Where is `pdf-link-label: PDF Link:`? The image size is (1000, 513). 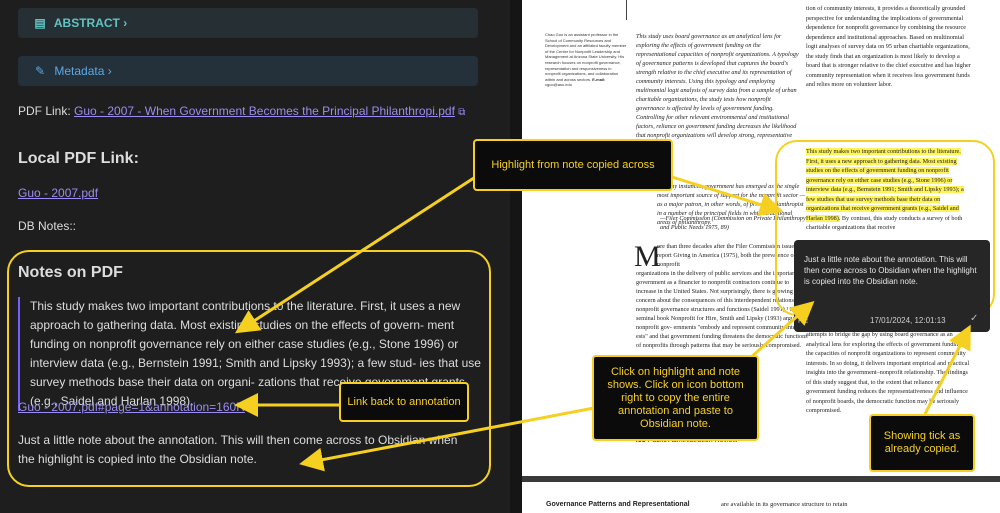 pdf-link-label: PDF Link: is located at coordinates (44, 111).